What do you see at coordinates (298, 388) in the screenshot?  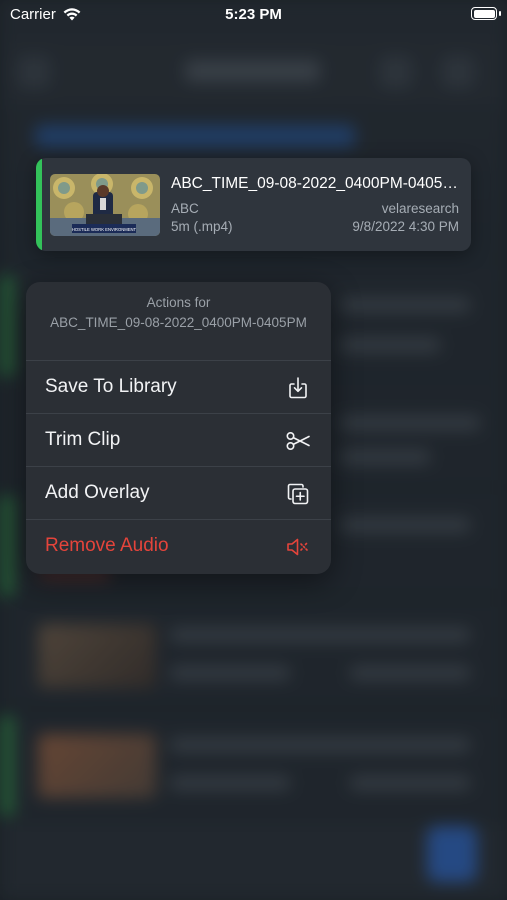 I see `save-download-icon` at bounding box center [298, 388].